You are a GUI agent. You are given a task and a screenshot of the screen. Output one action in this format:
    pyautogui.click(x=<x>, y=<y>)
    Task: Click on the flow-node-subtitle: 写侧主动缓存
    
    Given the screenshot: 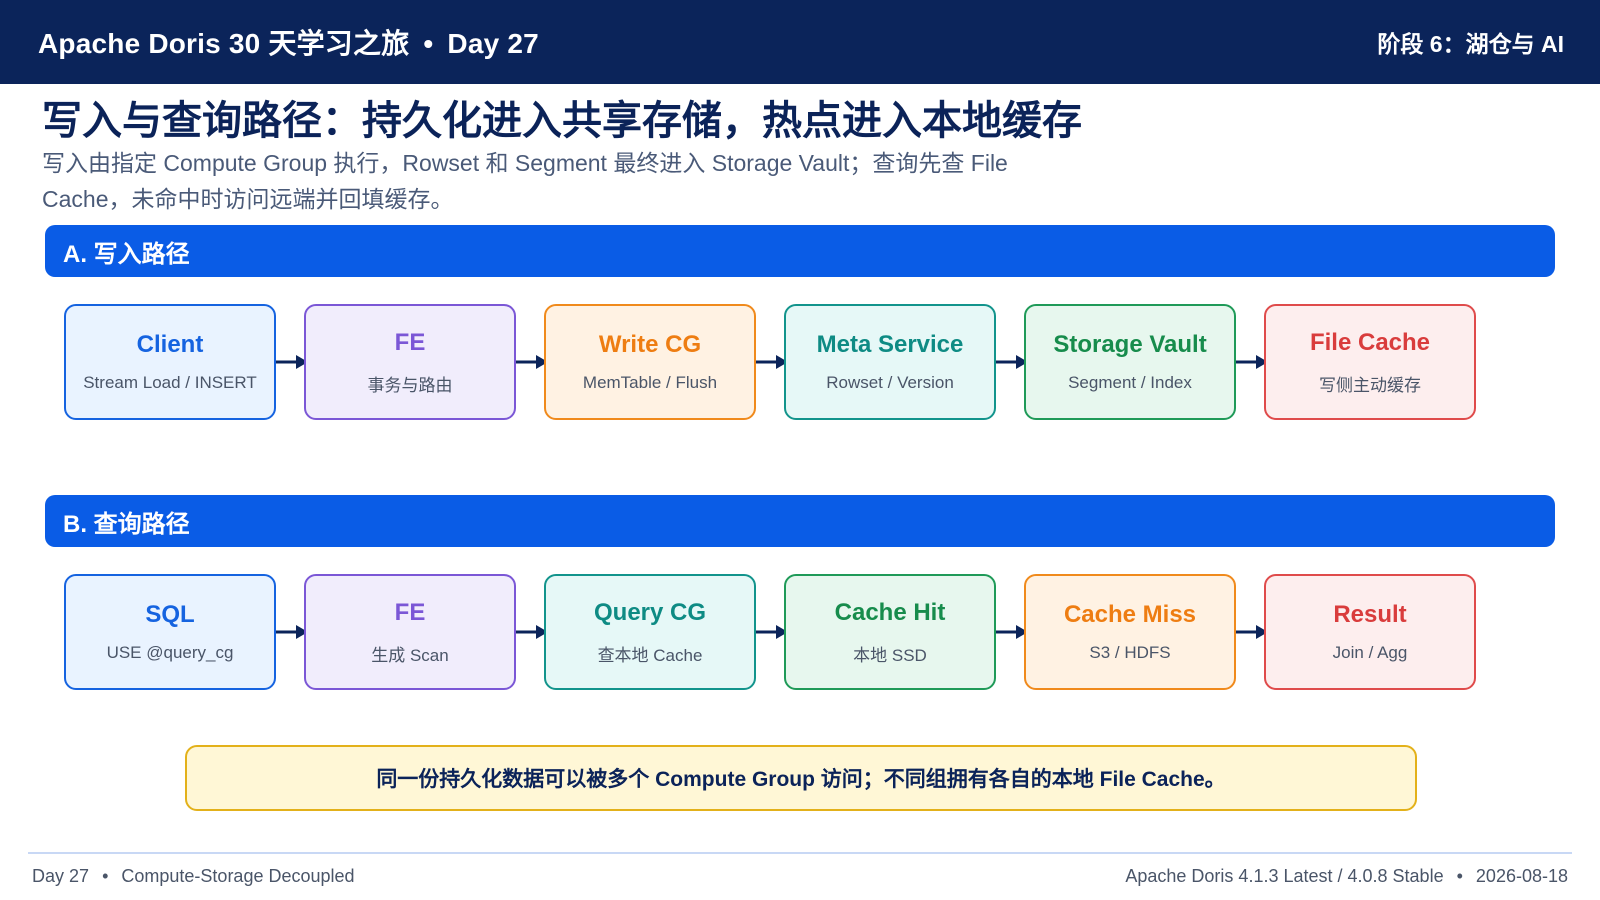 What is the action you would take?
    pyautogui.click(x=1370, y=385)
    